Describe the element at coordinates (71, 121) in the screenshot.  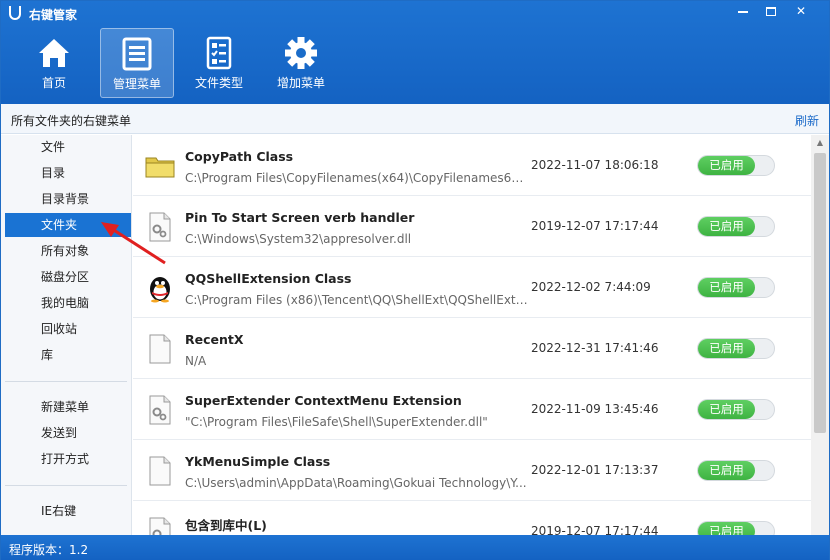
I see `section-title: 所有文件夹的右键菜单` at that location.